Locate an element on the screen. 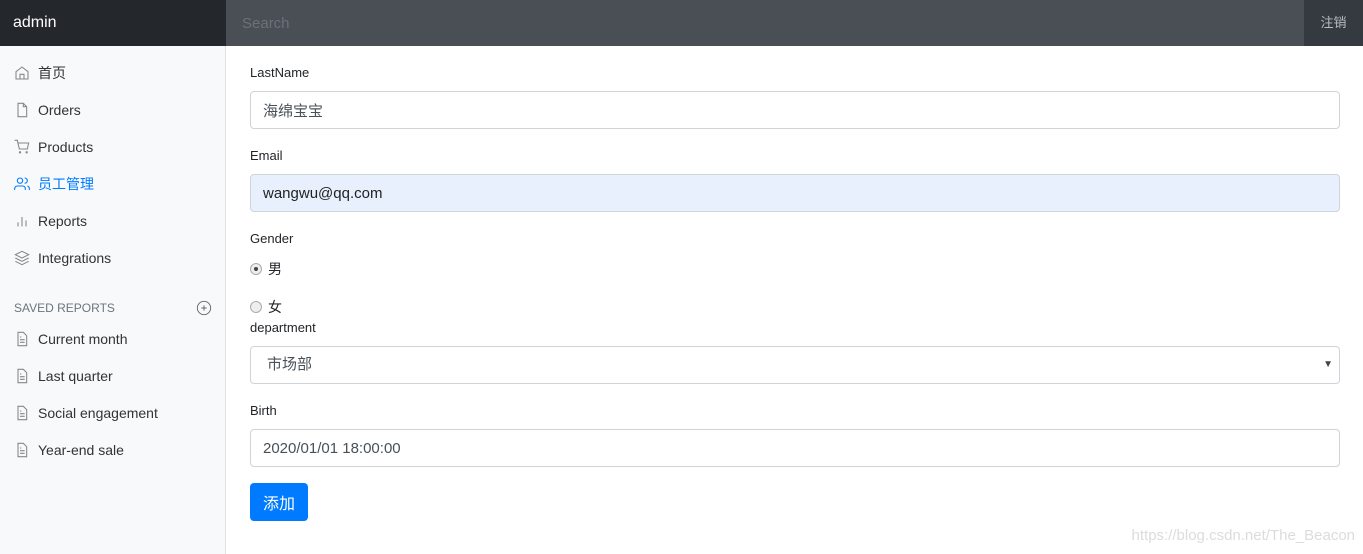  gender-radio-male: 男 is located at coordinates (266, 269).